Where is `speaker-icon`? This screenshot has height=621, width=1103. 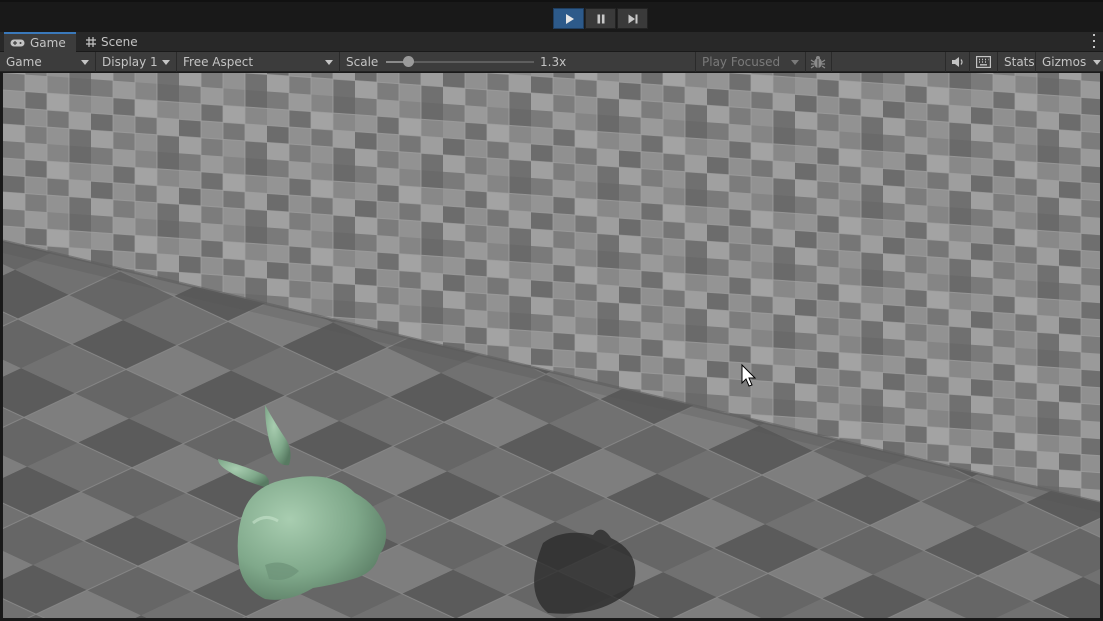 speaker-icon is located at coordinates (957, 62).